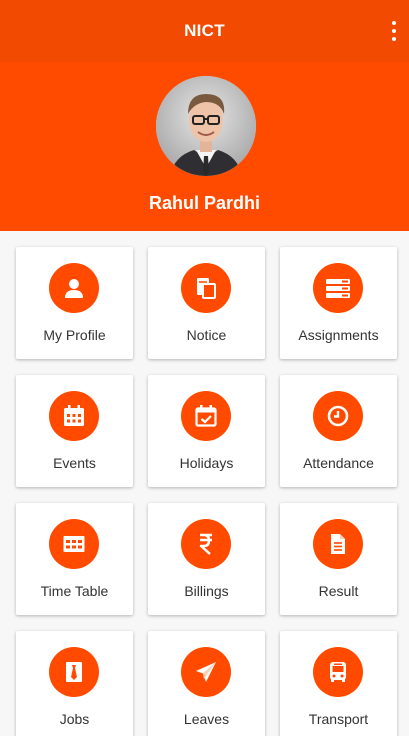 The width and height of the screenshot is (409, 736). I want to click on tile-label: Time Table, so click(74, 591).